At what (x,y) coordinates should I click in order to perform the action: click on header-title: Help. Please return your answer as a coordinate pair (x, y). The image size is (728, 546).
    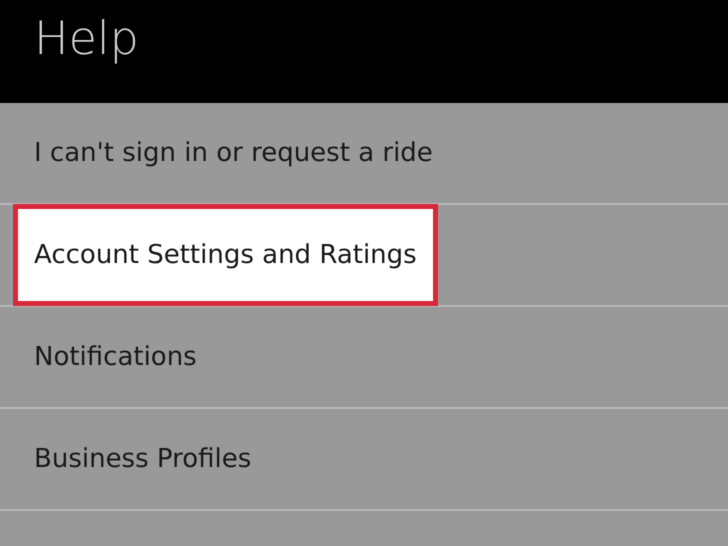
    Looking at the image, I should click on (86, 38).